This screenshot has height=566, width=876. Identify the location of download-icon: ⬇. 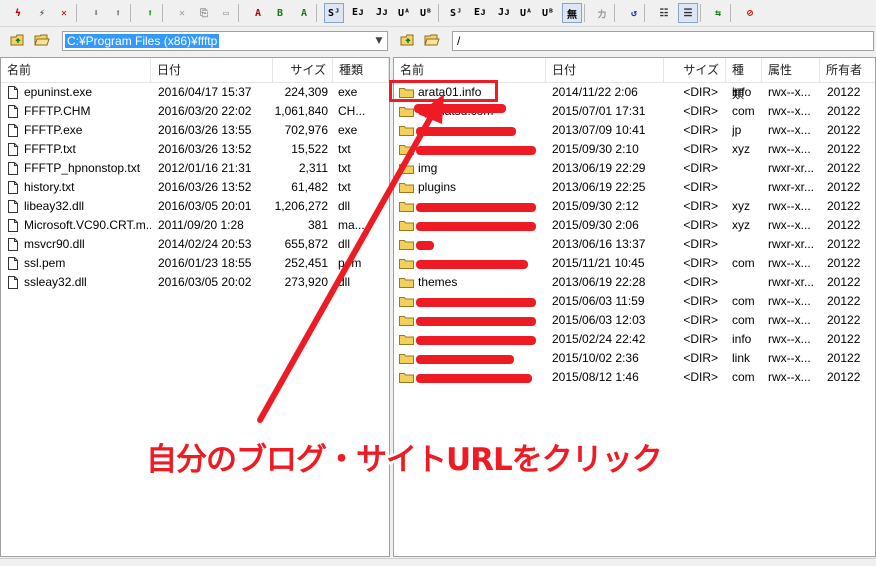
(96, 13).